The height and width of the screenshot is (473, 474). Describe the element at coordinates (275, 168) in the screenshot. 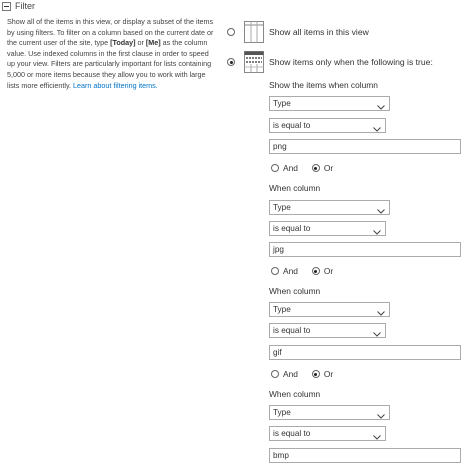

I see `condition-1-and-radio` at that location.